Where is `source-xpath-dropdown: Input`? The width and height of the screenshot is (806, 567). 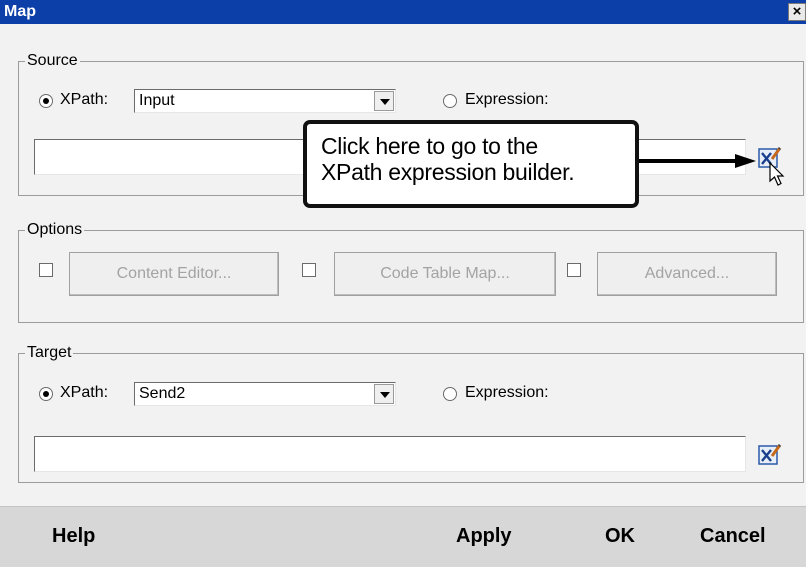 source-xpath-dropdown: Input is located at coordinates (265, 101).